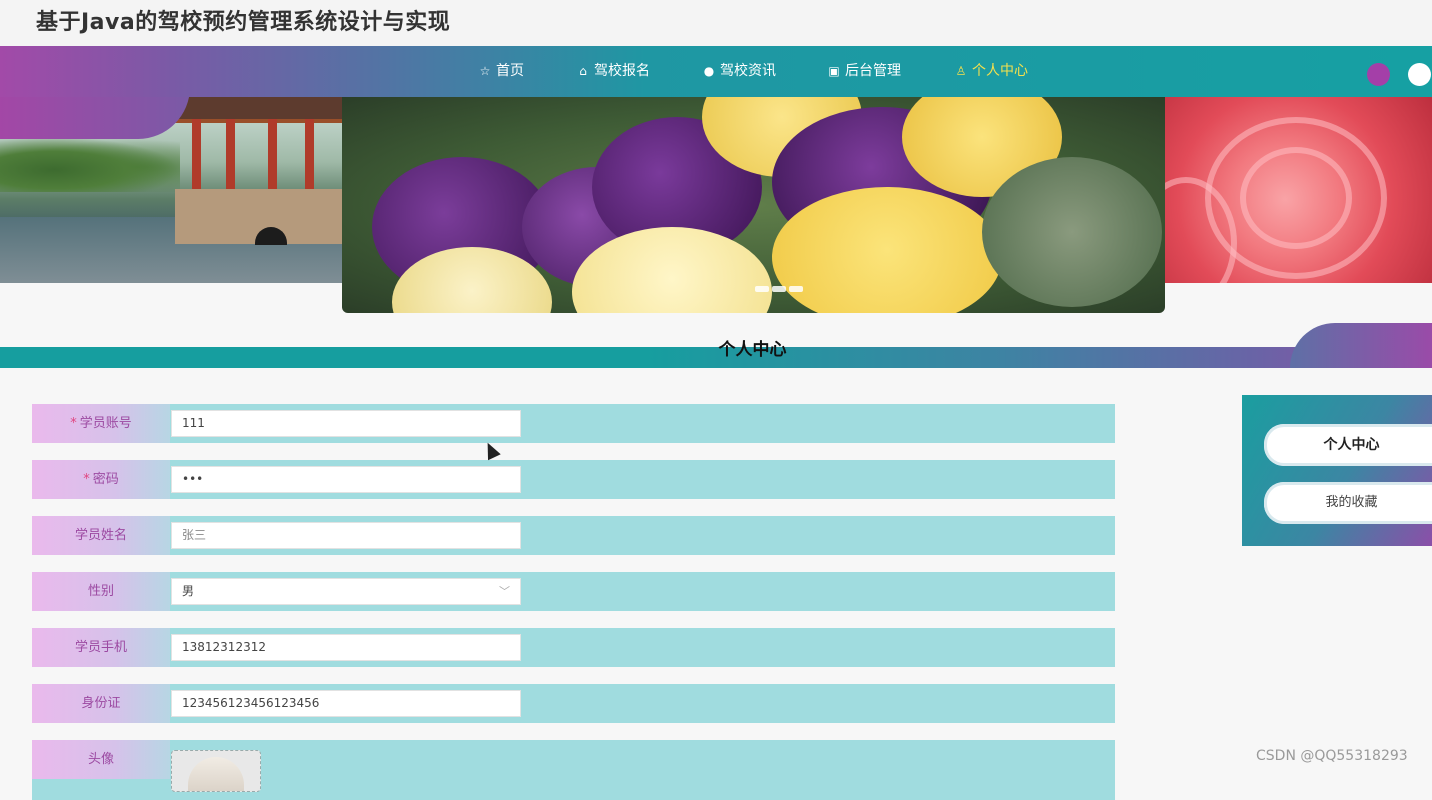  Describe the element at coordinates (573, 423) in the screenshot. I see `form-row-account: * 学员账号 111` at that location.